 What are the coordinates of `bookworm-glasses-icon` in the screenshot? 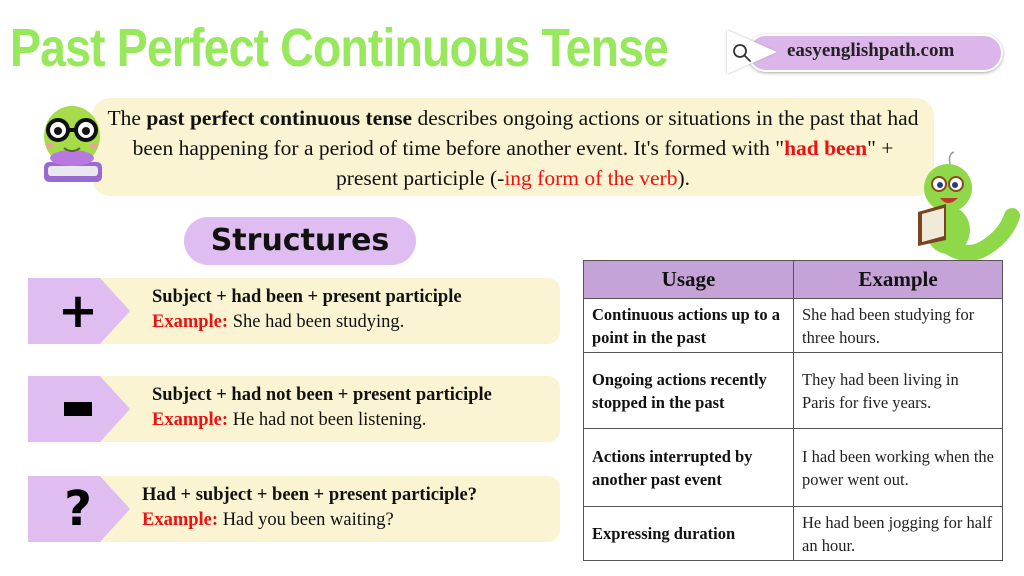 It's located at (73, 144).